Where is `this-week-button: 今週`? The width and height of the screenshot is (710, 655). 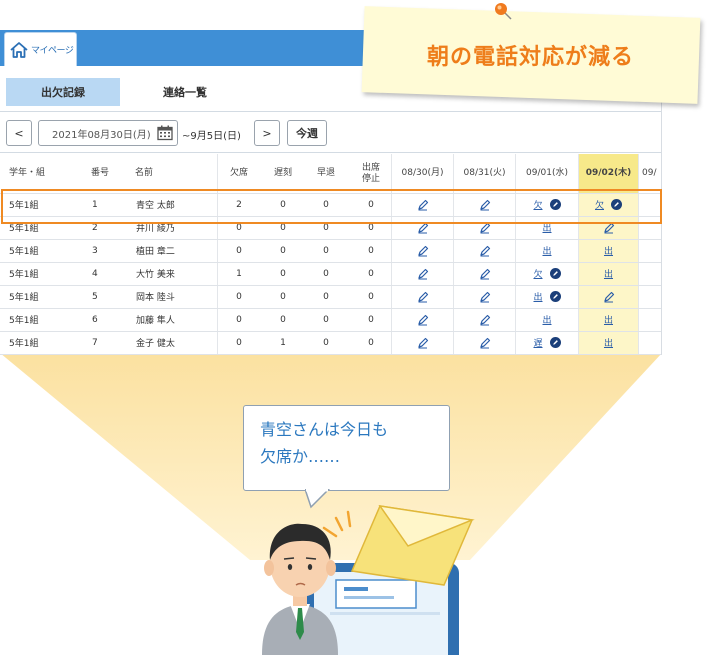
this-week-button: 今週 is located at coordinates (307, 133).